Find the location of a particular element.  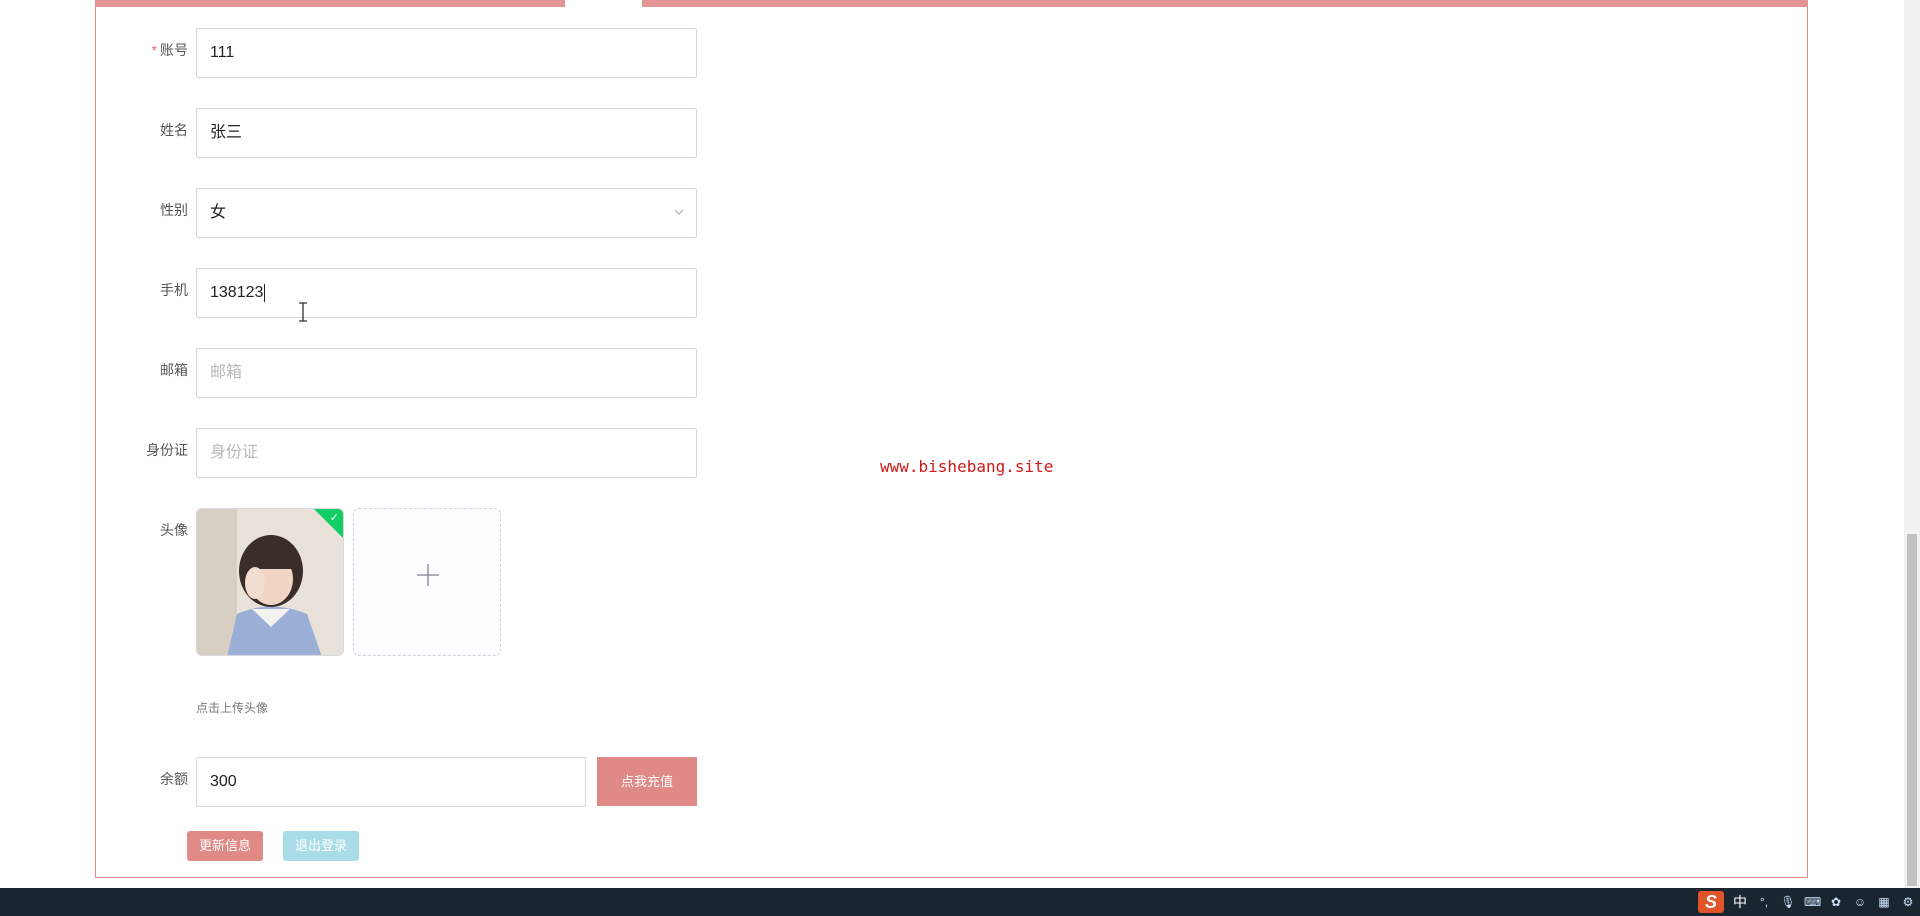

avatar-photo is located at coordinates (270, 582).